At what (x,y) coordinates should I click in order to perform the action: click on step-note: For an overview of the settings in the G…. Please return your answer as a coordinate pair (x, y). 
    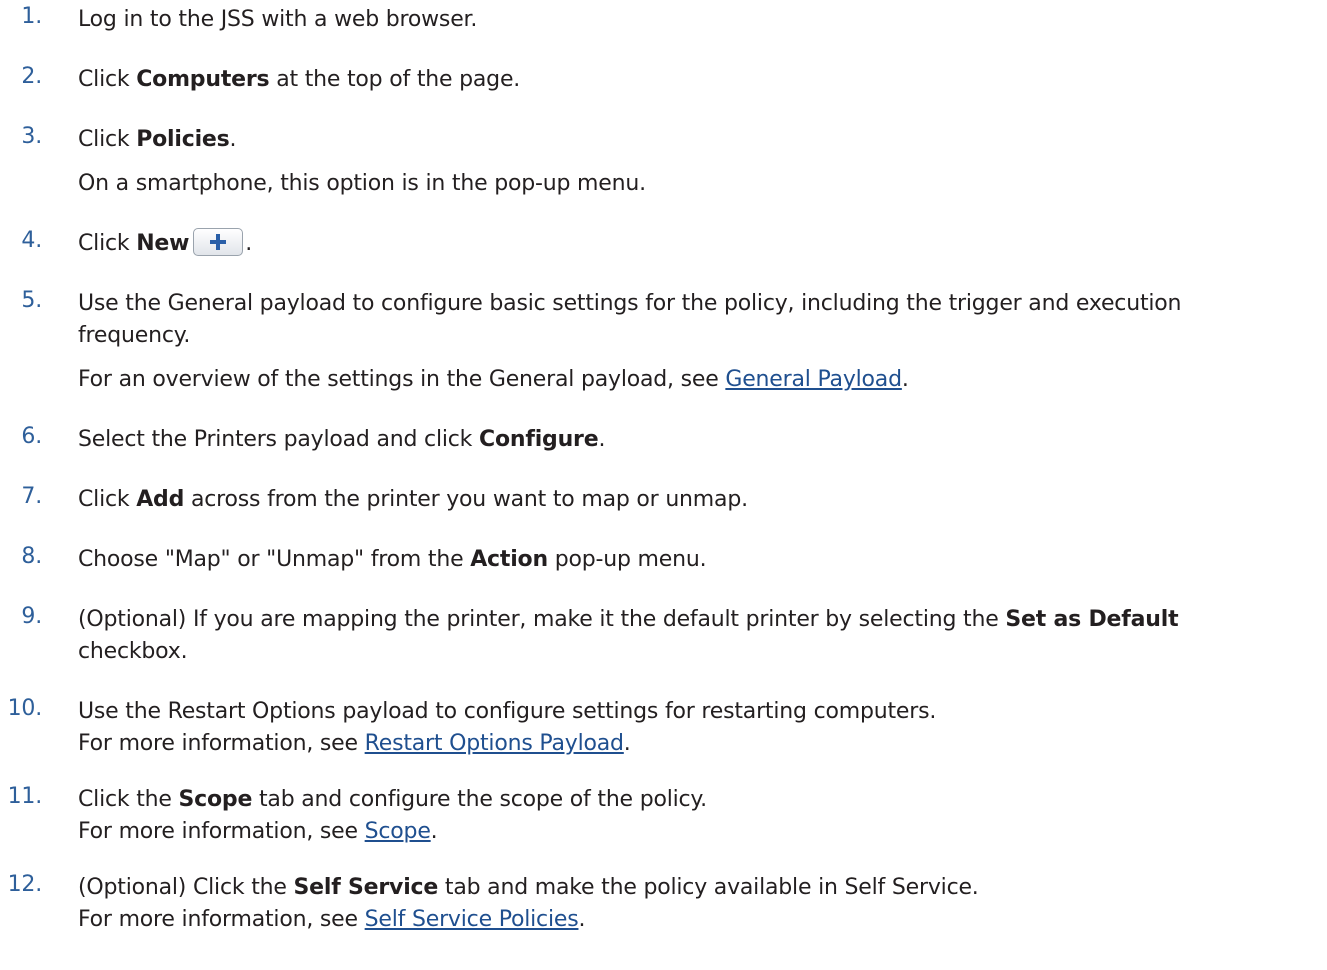
    Looking at the image, I should click on (493, 379).